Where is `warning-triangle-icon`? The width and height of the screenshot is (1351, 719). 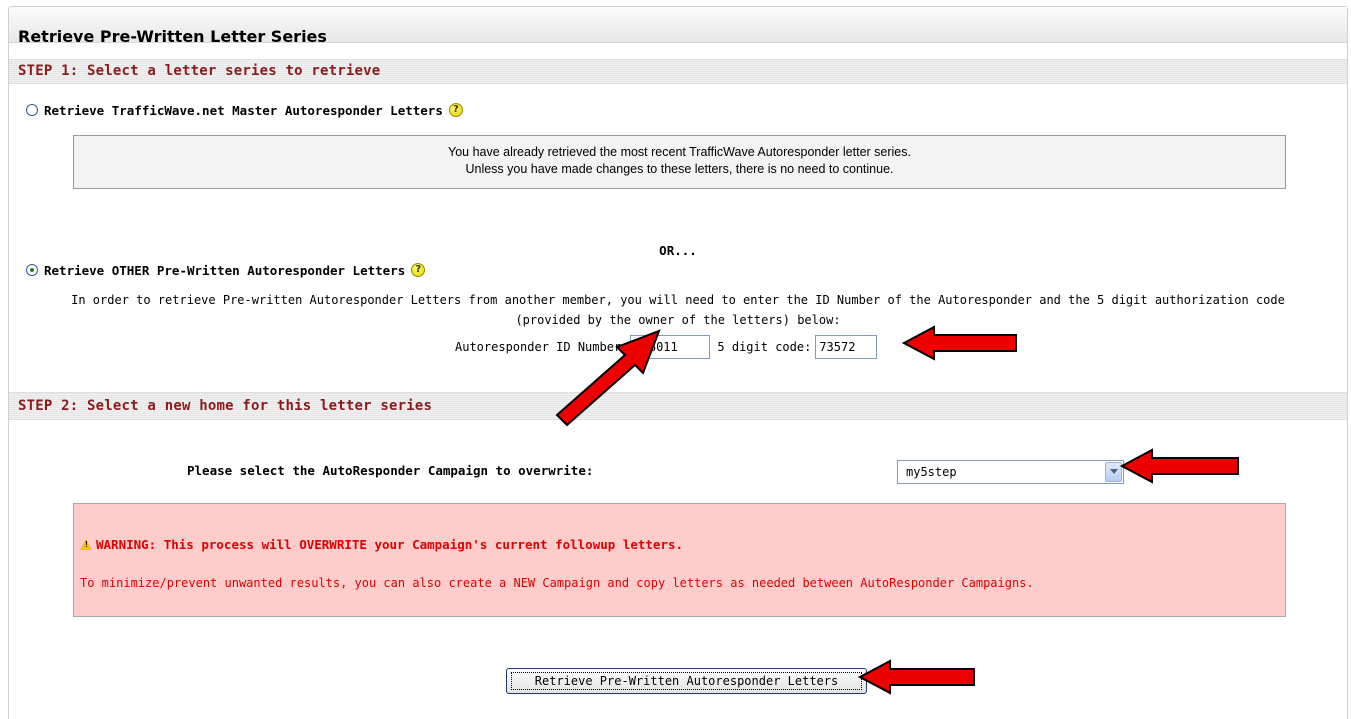 warning-triangle-icon is located at coordinates (86, 544).